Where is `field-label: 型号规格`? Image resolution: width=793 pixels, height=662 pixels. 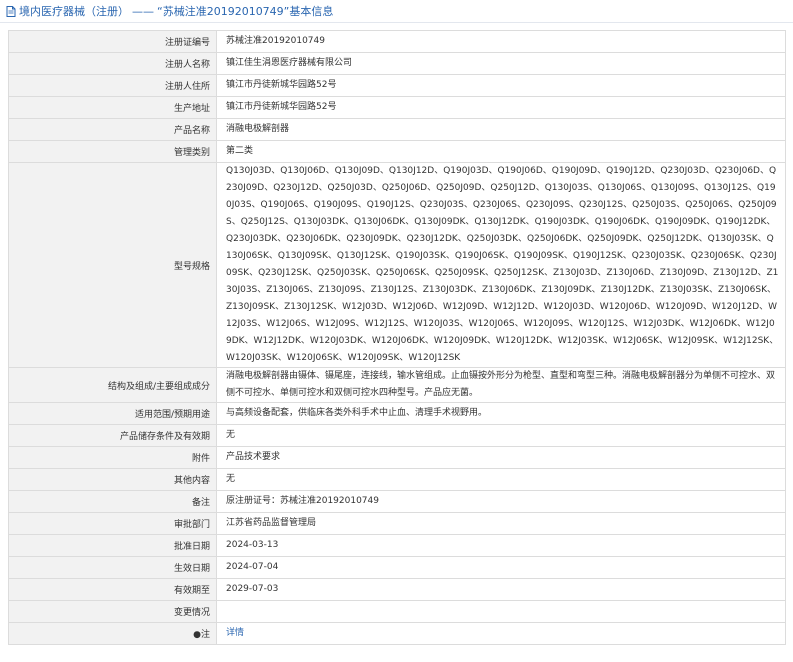
field-label: 型号规格 is located at coordinates (112, 265).